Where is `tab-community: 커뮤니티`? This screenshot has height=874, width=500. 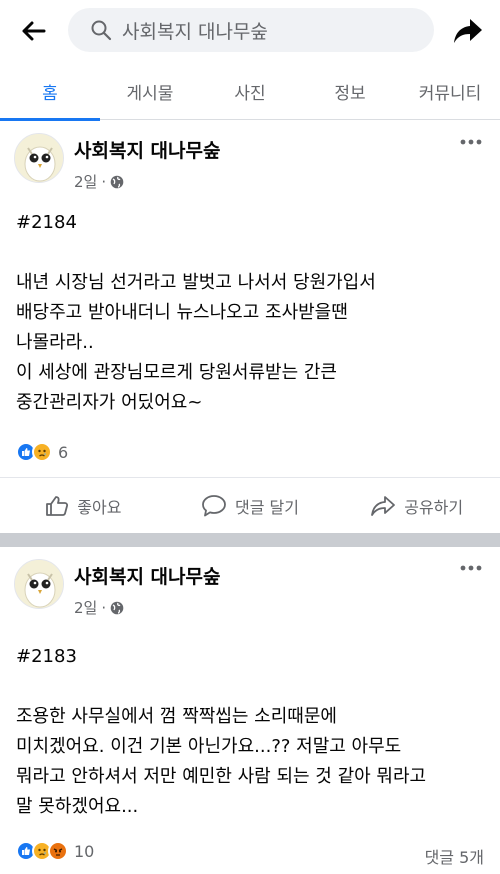 tab-community: 커뮤니티 is located at coordinates (450, 91).